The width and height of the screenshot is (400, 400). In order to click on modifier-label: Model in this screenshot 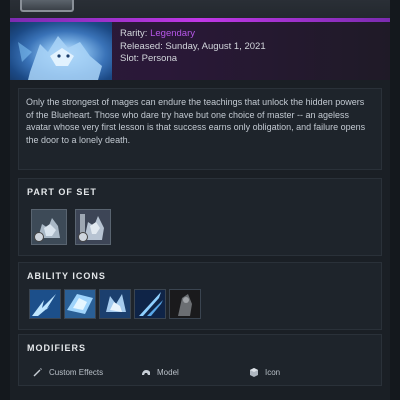, I will do `click(168, 372)`.